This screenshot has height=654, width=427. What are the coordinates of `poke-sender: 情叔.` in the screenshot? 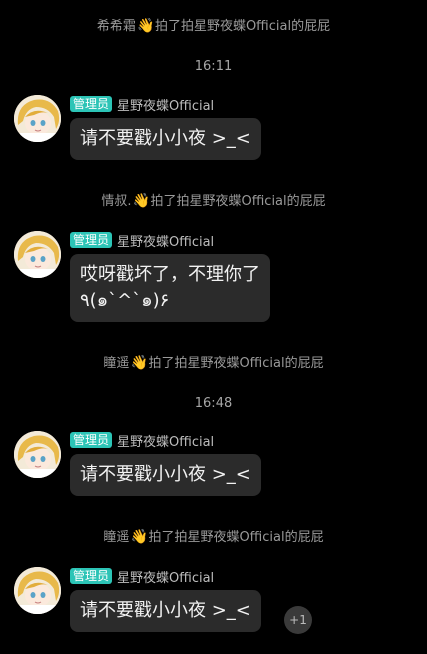 It's located at (116, 201).